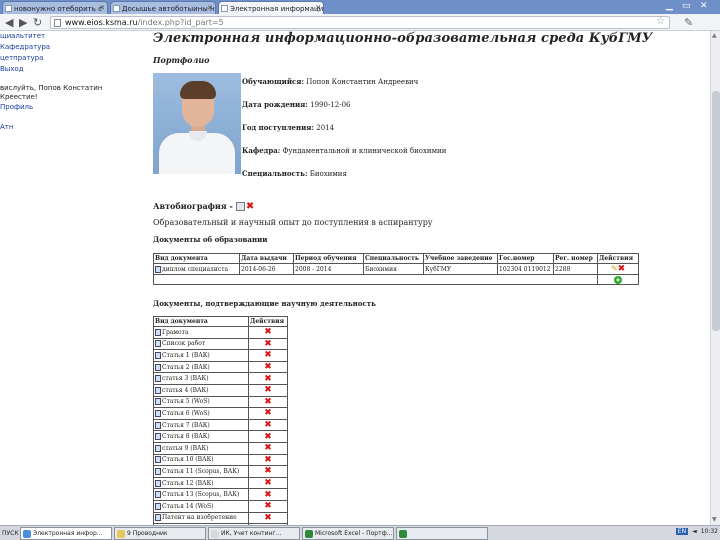 This screenshot has width=720, height=540. What do you see at coordinates (575, 258) in the screenshot?
I see `column-header: Рег. номер` at bounding box center [575, 258].